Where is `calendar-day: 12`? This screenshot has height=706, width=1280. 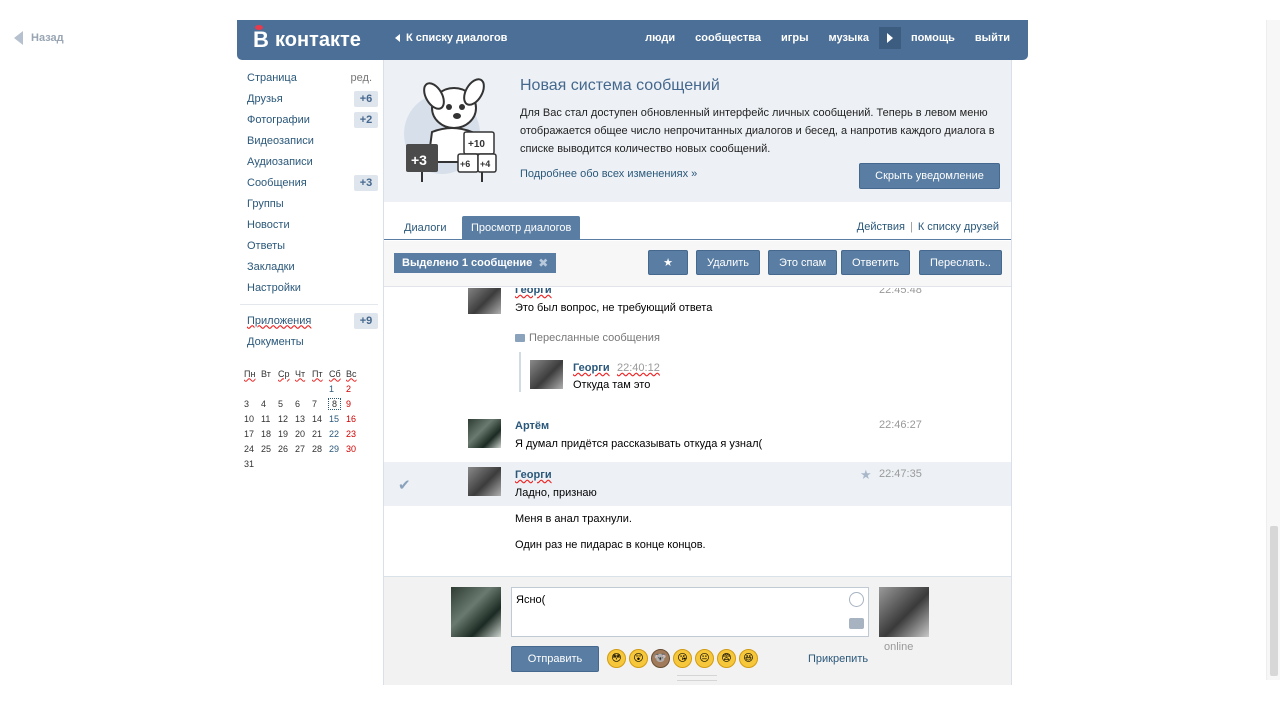
calendar-day: 12 is located at coordinates (286, 419).